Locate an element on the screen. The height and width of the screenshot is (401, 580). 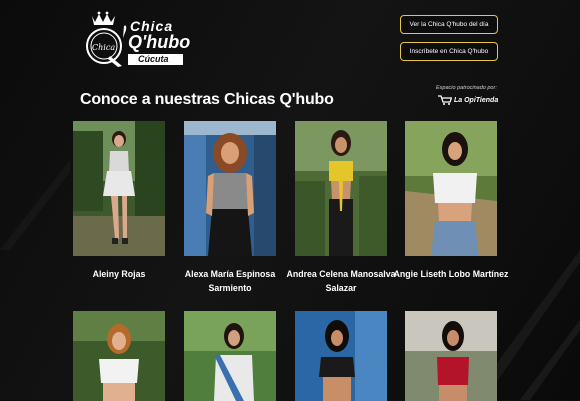
chica-qhubo-logo: Chica Chica Q'hubo Cúcuta is located at coordinates (135, 39).